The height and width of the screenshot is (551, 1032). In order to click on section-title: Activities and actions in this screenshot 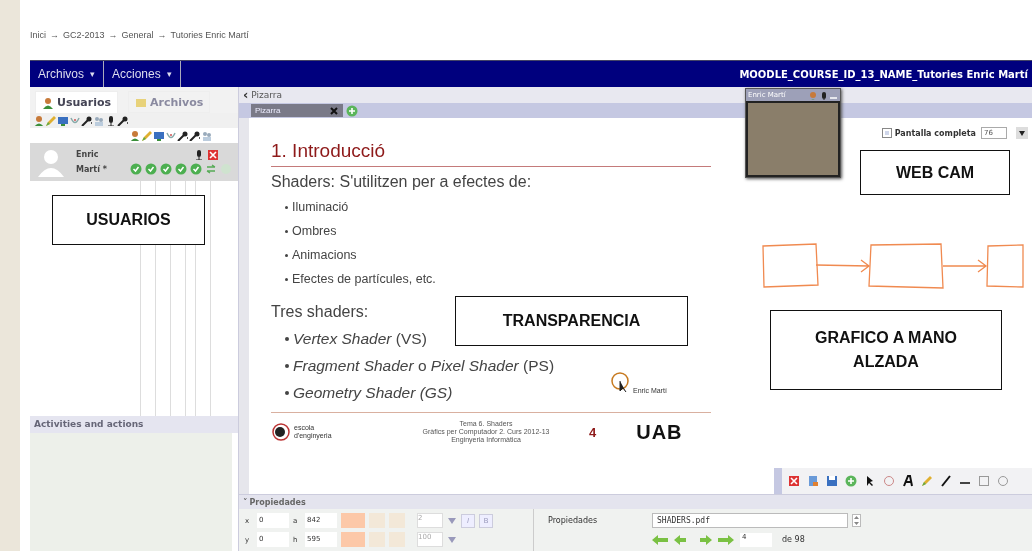, I will do `click(134, 424)`.